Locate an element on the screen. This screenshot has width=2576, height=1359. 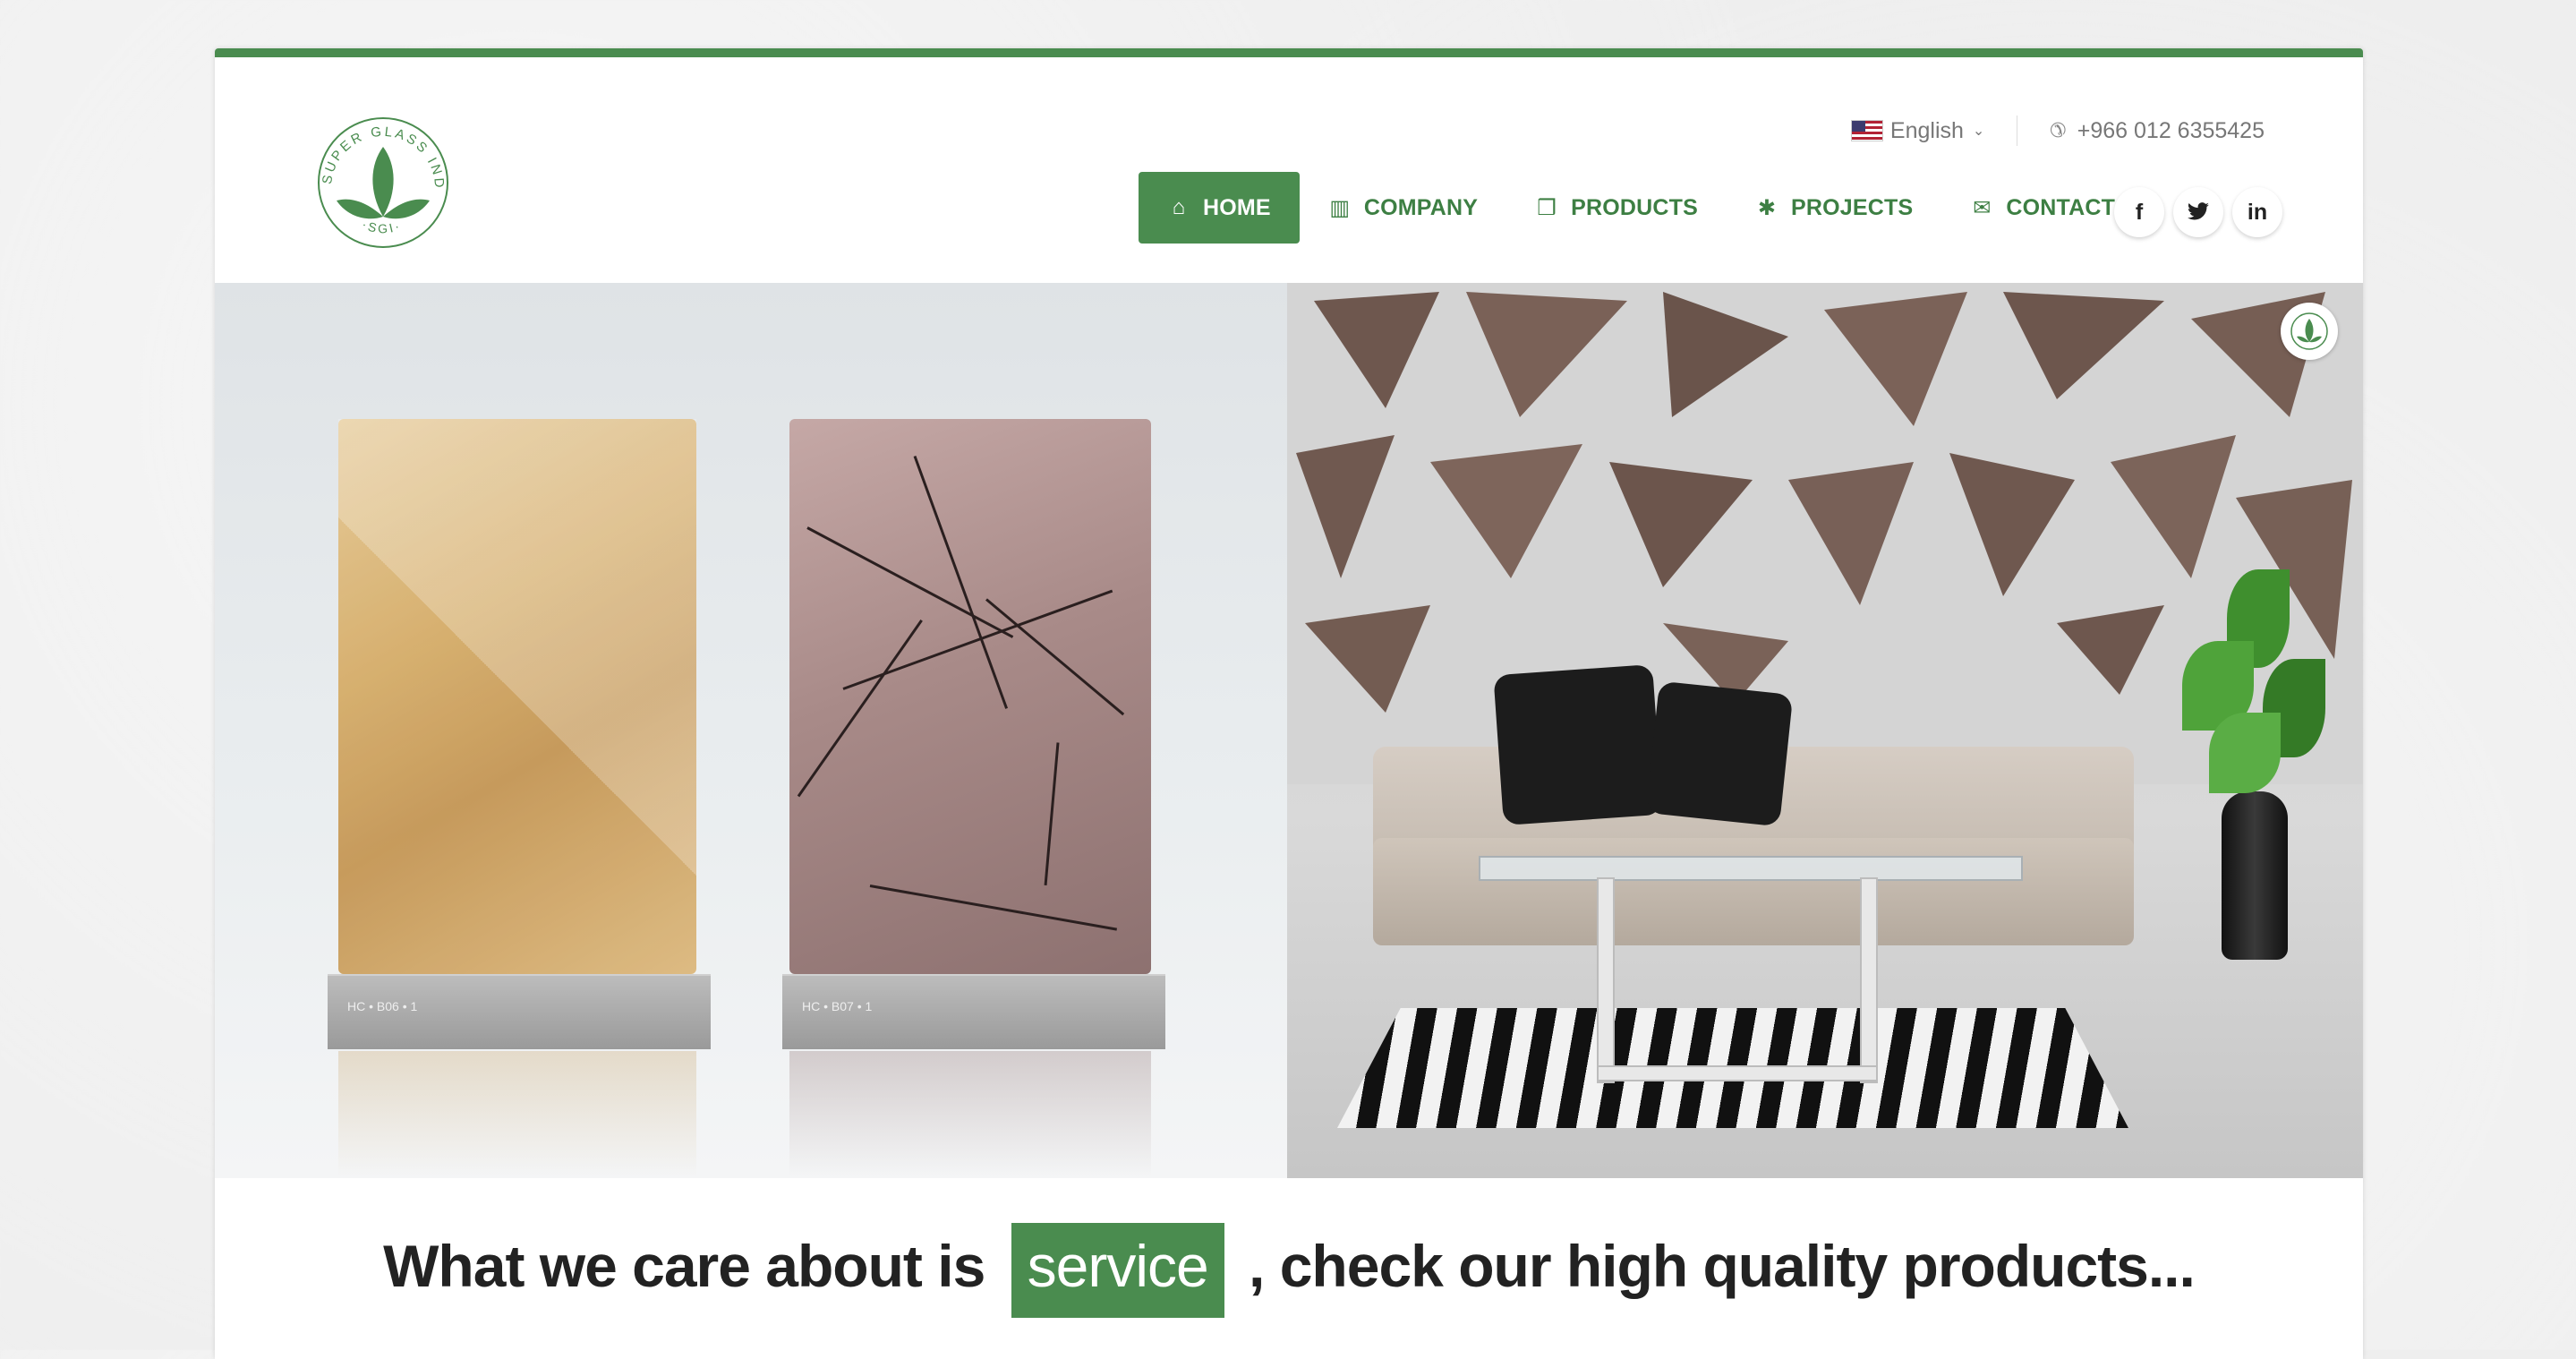
logo-abbr: ·SGI· is located at coordinates (380, 226).